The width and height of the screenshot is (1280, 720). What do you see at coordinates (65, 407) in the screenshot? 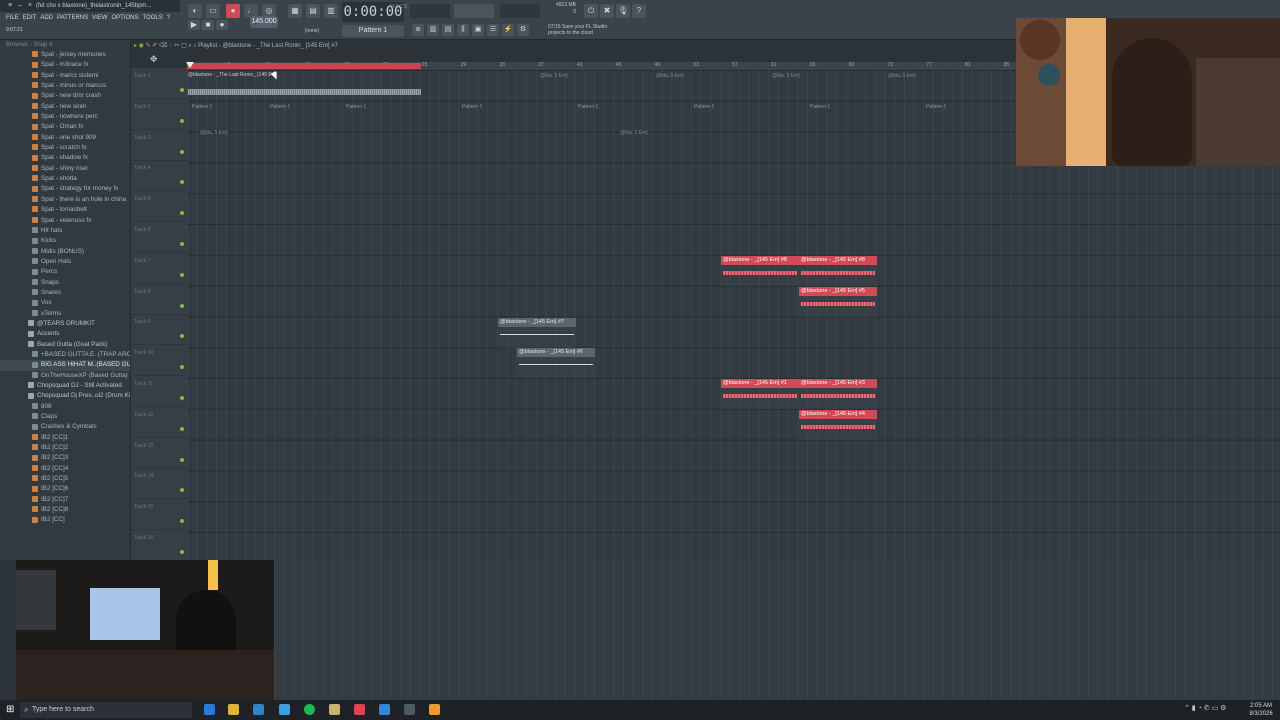
I see `browser-item: 808` at bounding box center [65, 407].